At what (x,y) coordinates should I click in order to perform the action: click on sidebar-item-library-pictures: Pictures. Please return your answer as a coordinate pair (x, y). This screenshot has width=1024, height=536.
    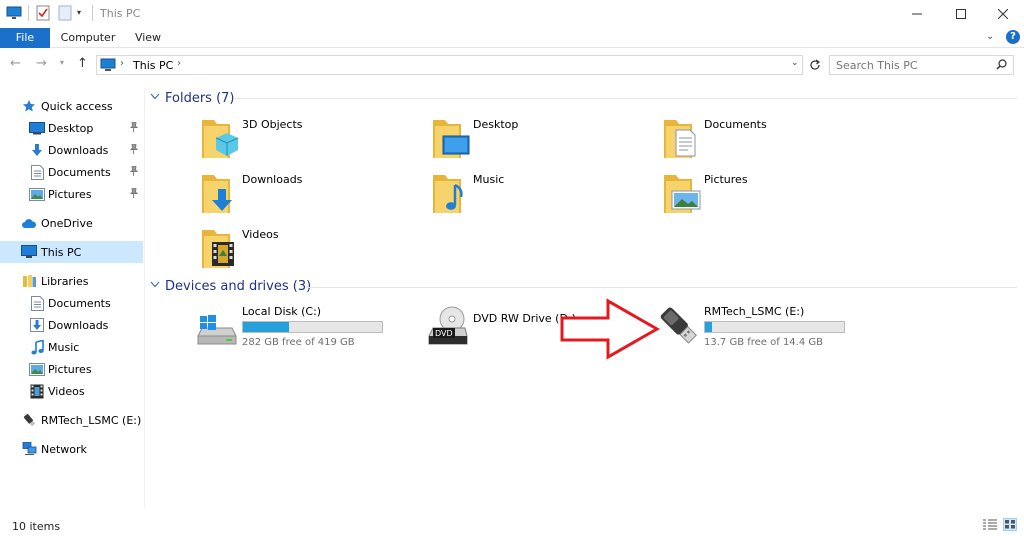
    Looking at the image, I should click on (71, 369).